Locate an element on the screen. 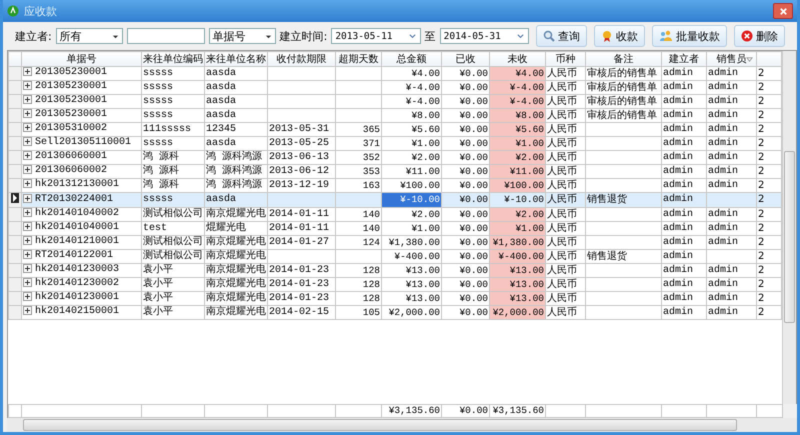 The height and width of the screenshot is (435, 800). table-row: RT20130224001 sssss aasda ¥-10.00 ¥0.00 ¥-10.00 人民币 销售退货 admin 2 is located at coordinates (395, 200).